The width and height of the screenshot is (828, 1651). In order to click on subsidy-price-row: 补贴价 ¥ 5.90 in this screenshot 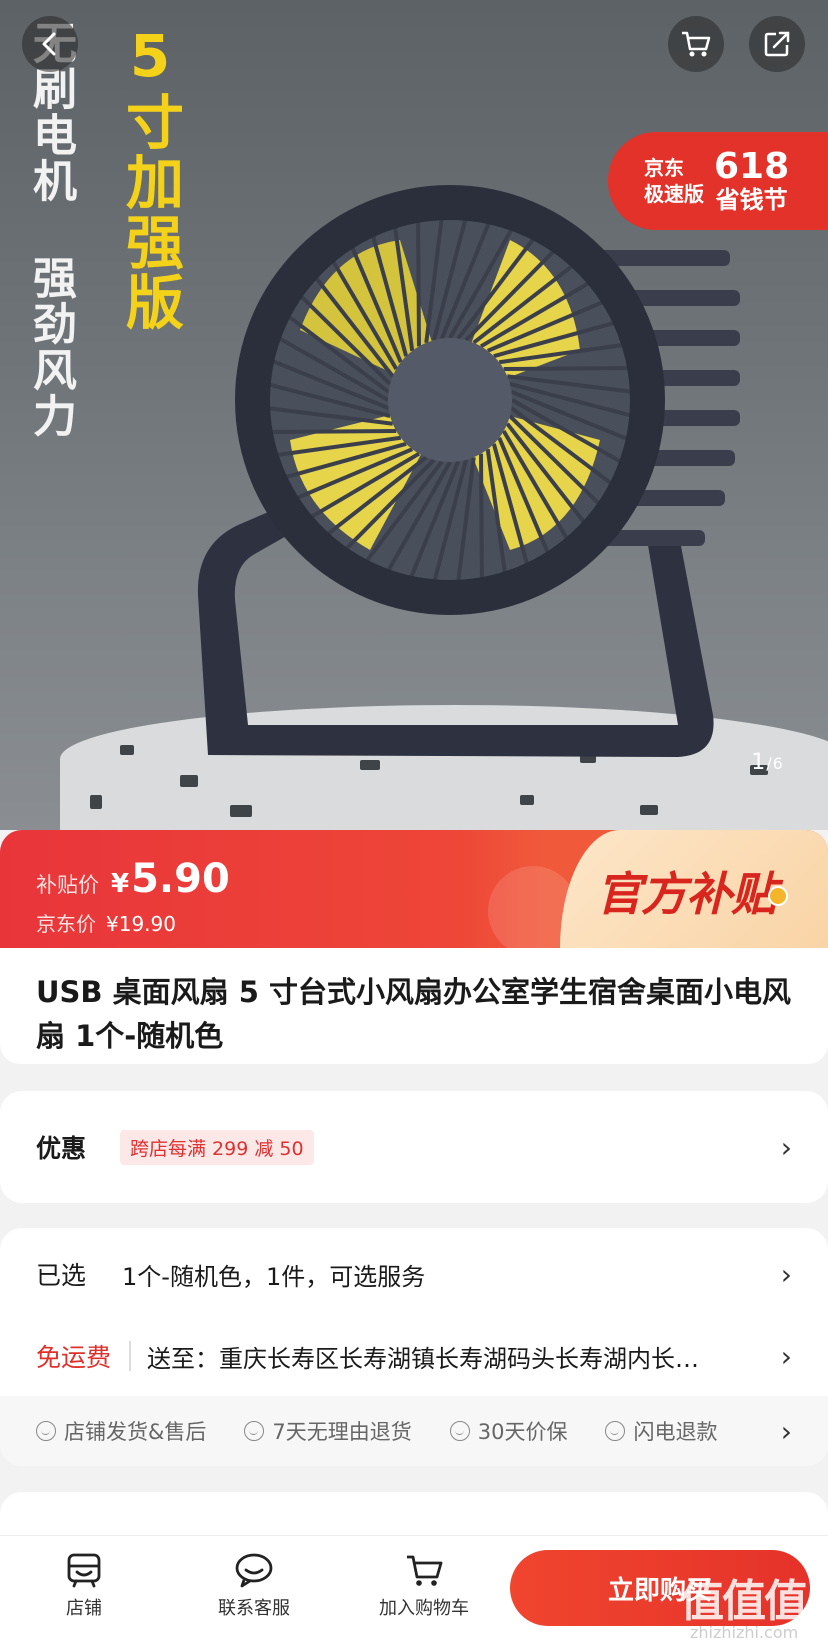, I will do `click(133, 879)`.